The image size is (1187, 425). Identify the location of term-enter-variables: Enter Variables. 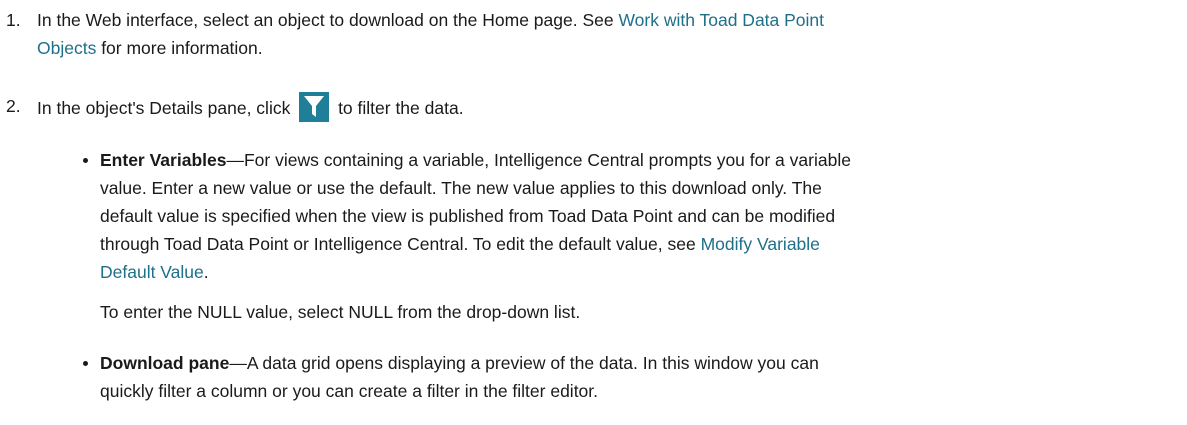
(163, 160).